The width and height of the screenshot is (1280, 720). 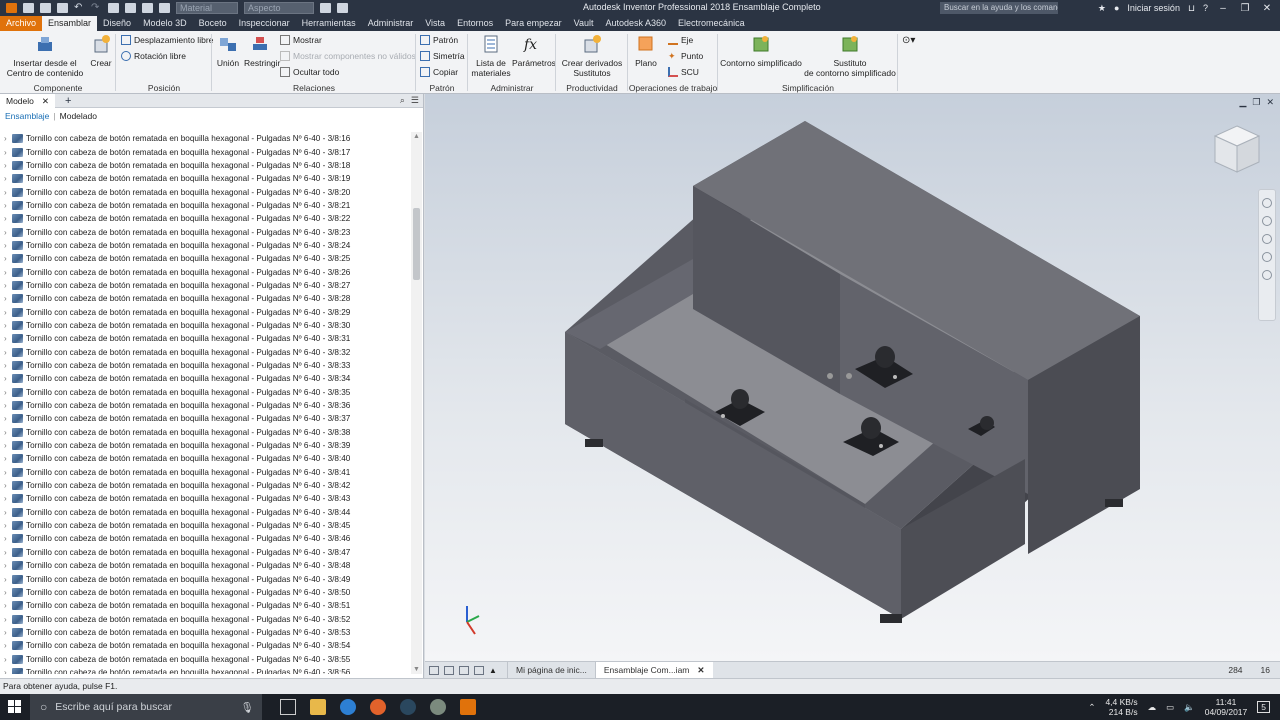 What do you see at coordinates (416, 244) in the screenshot?
I see `scroll-thumb` at bounding box center [416, 244].